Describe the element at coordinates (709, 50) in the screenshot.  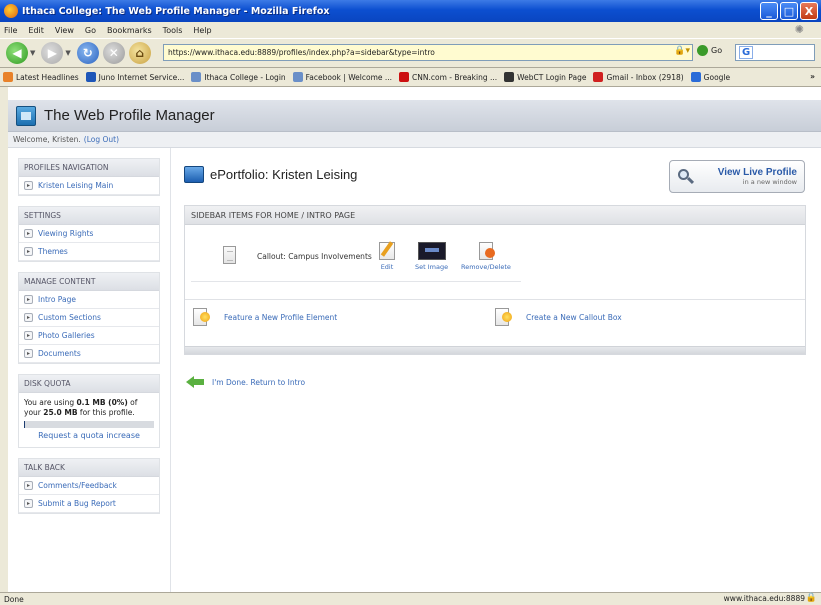
I see `go-button: Go` at that location.